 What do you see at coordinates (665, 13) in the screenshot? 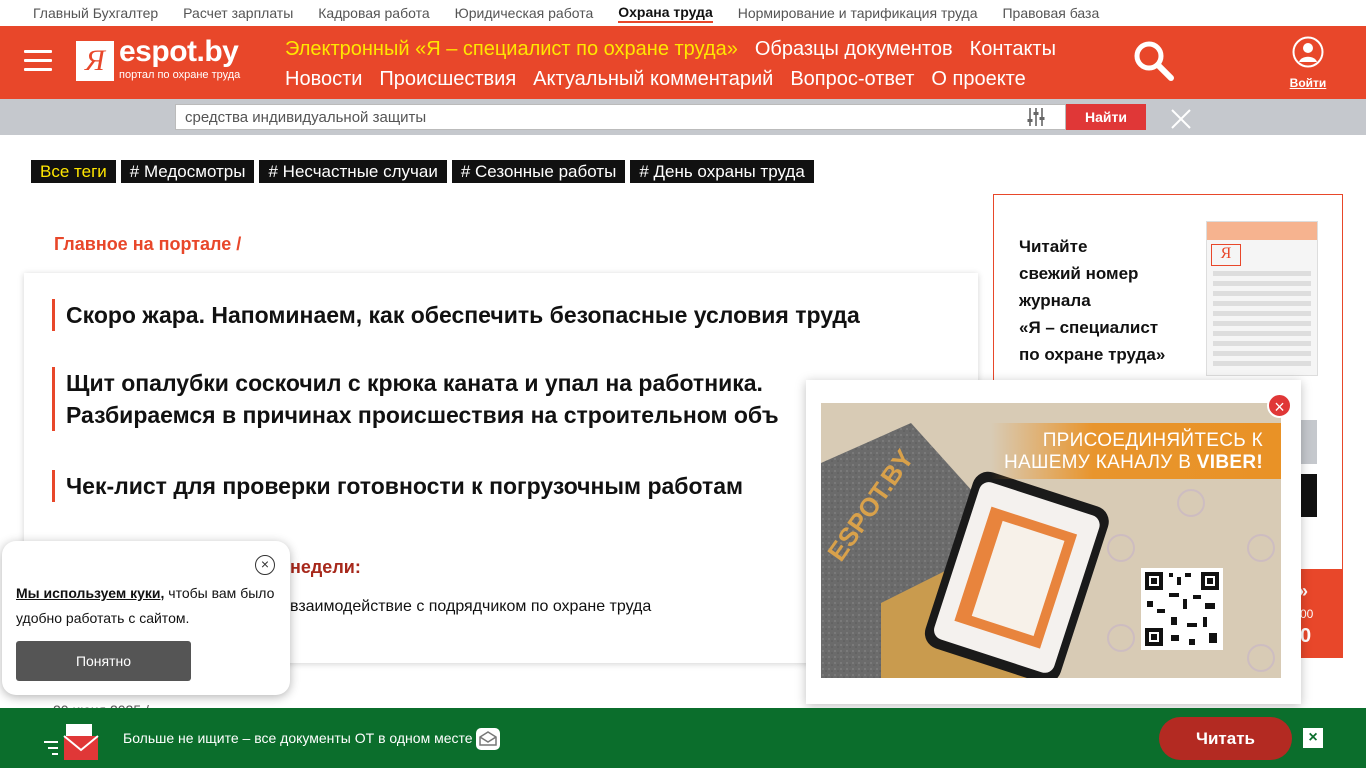
I see `topnav-link-labor-safety: Охрана труда` at bounding box center [665, 13].